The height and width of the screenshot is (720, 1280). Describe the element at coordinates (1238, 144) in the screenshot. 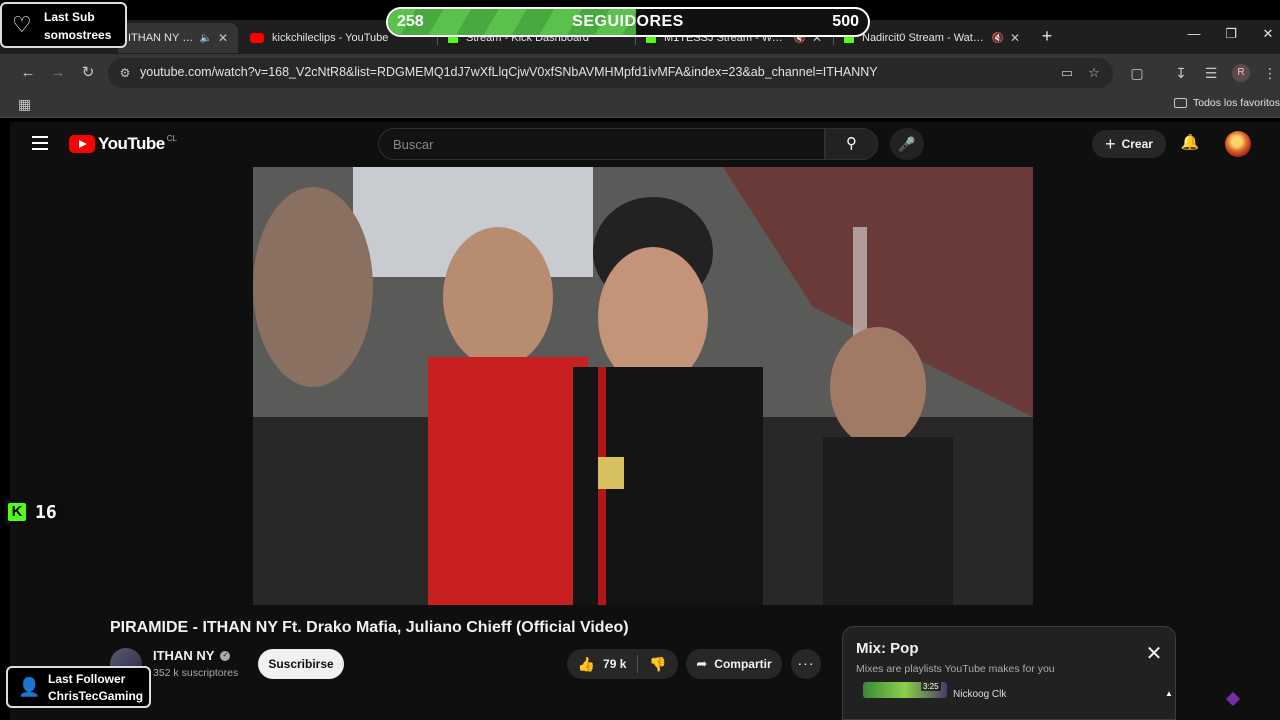

I see `account-avatar` at that location.